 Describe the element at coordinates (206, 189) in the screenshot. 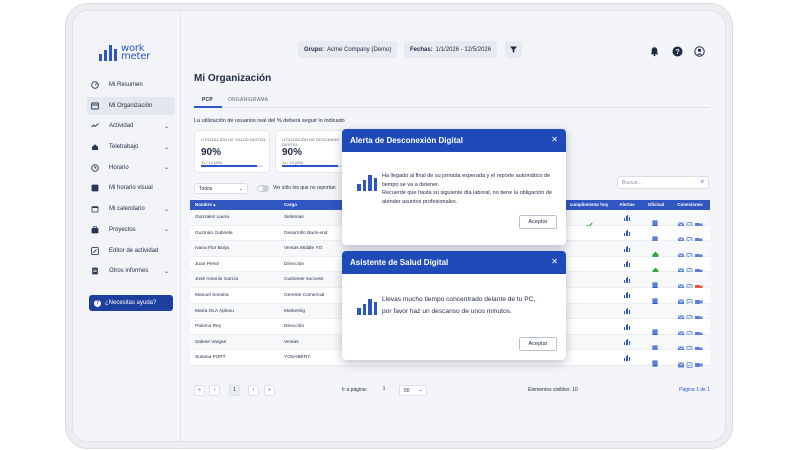

I see `select-value: Todos` at that location.